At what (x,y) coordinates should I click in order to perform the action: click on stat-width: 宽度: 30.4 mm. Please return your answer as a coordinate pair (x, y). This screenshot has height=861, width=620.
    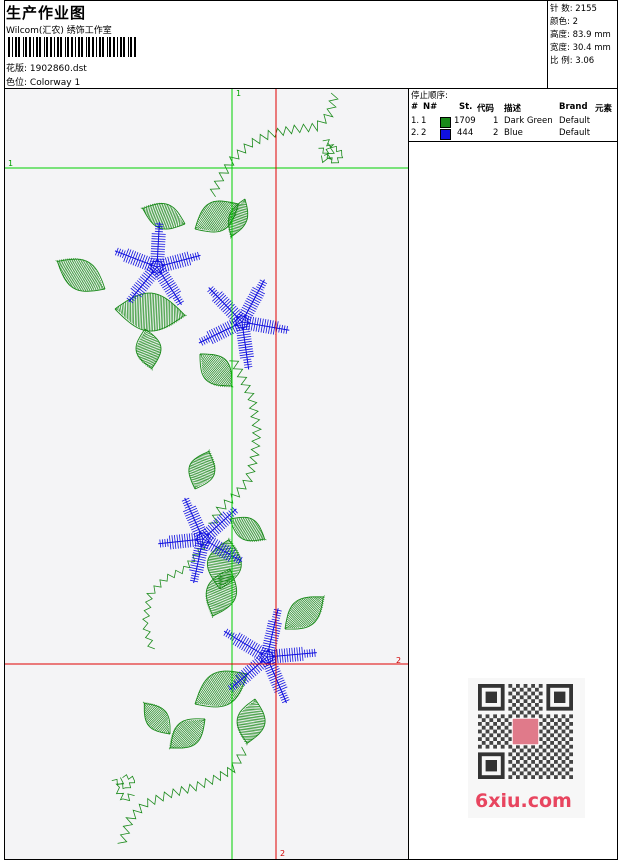
    Looking at the image, I should click on (580, 48).